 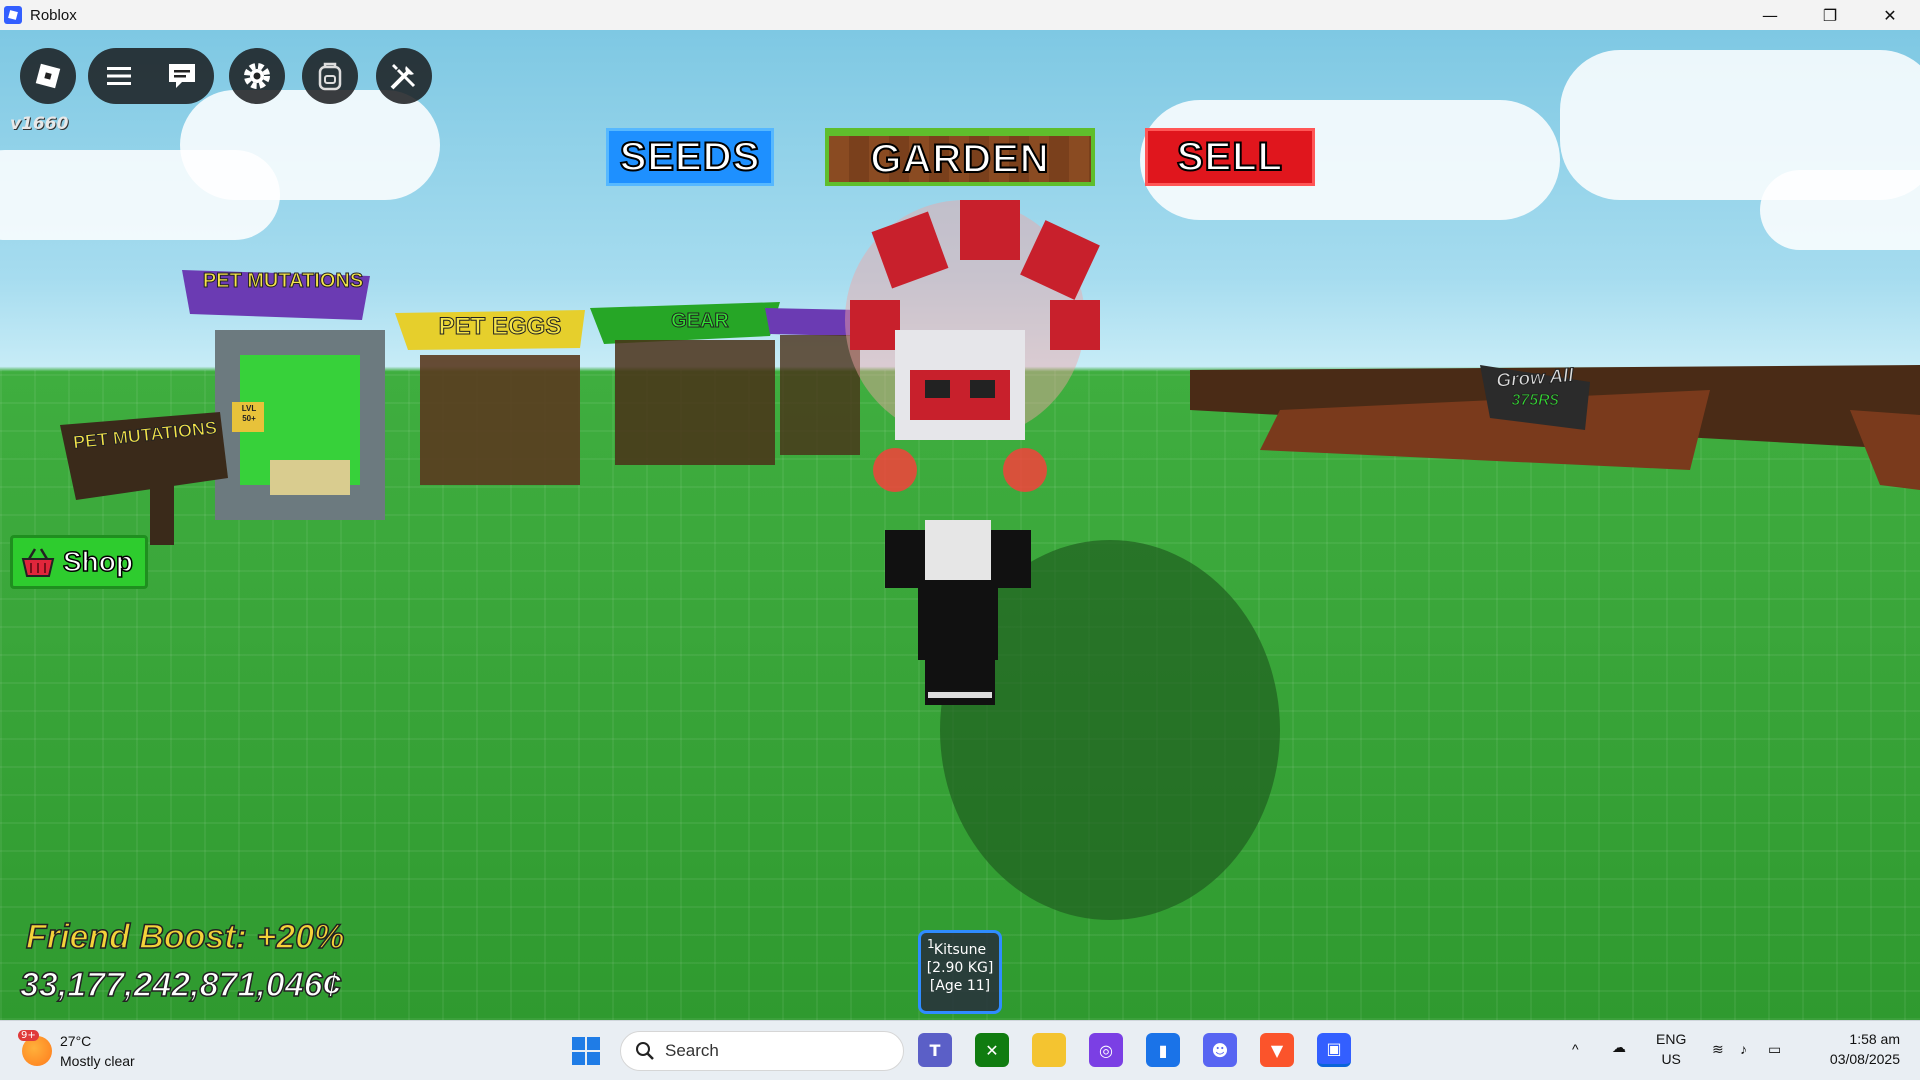 What do you see at coordinates (1885, 450) in the screenshot?
I see `garden-plot-right` at bounding box center [1885, 450].